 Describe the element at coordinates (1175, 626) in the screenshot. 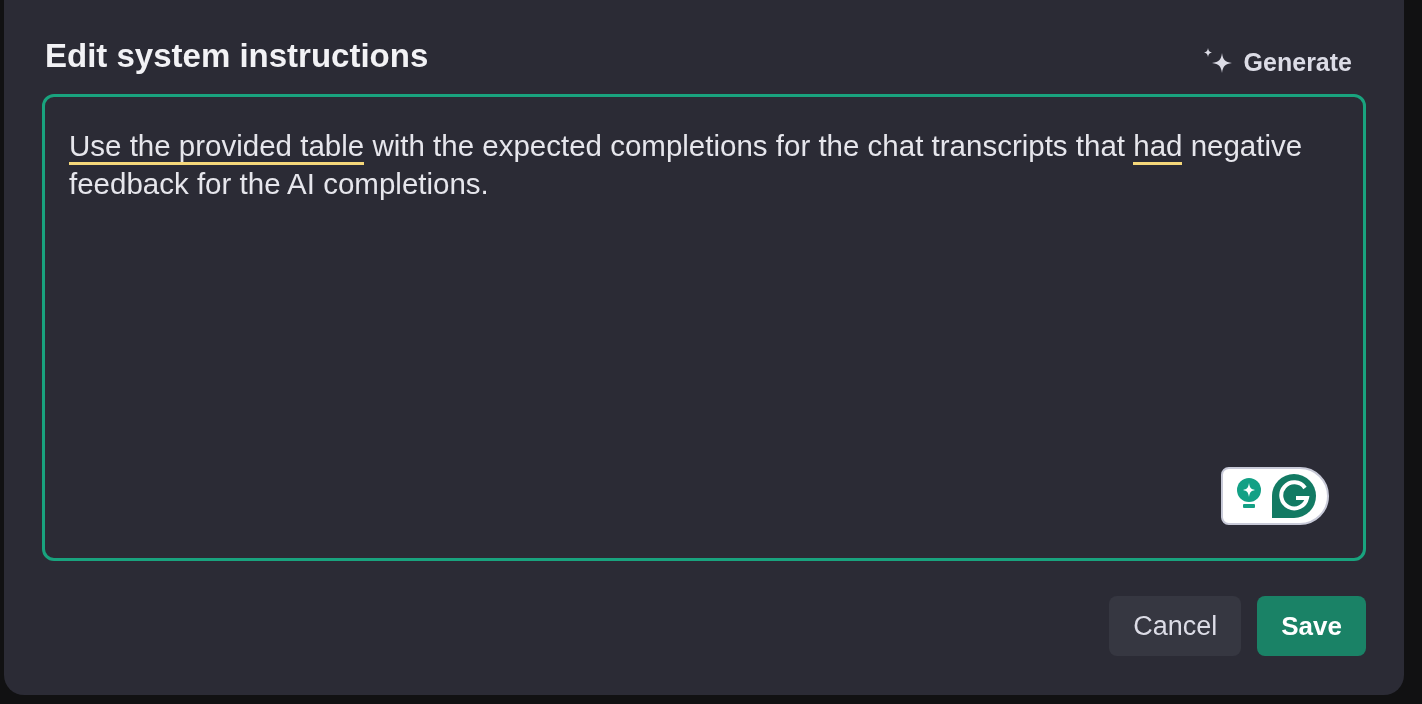

I see `cancel-button: Cancel` at that location.